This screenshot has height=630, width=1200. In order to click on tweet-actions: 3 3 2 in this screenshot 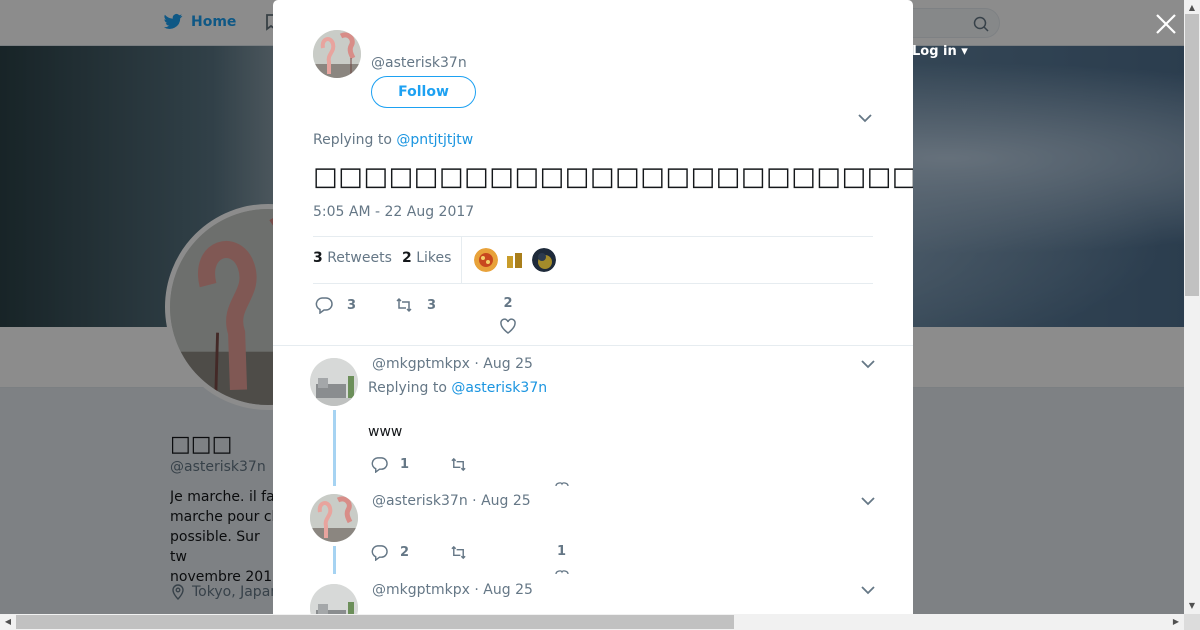, I will do `click(593, 316)`.